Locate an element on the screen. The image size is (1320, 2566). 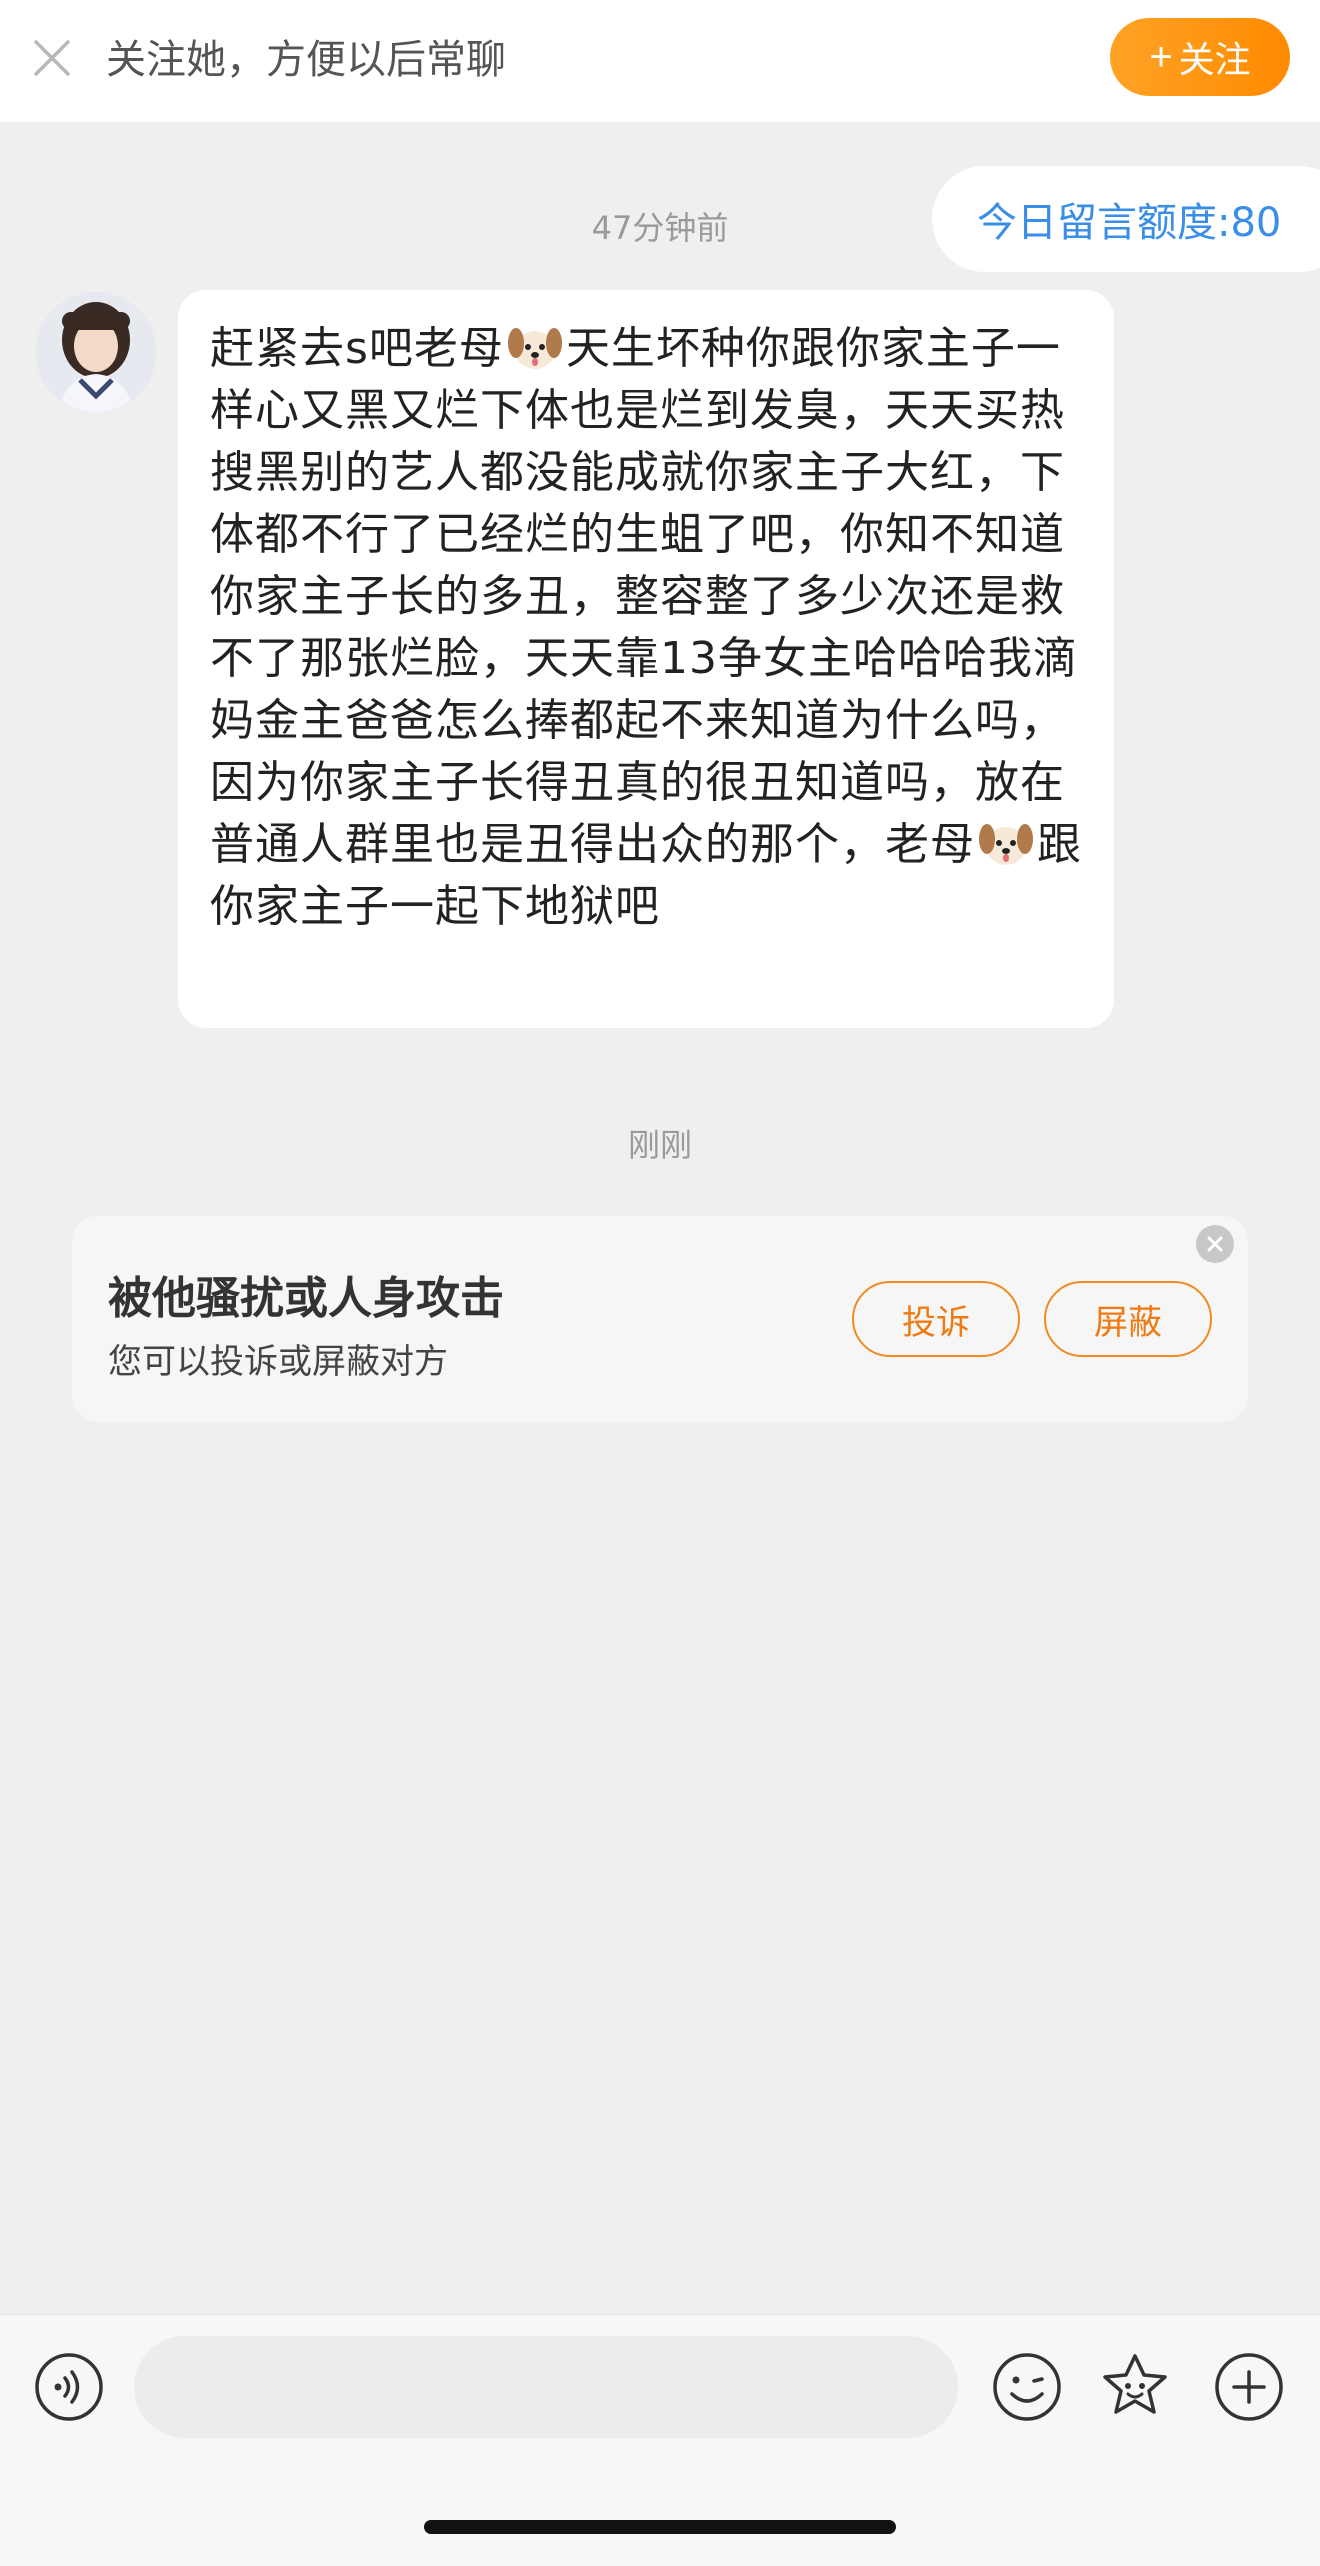
follow-button-label: 关注 is located at coordinates (1214, 59).